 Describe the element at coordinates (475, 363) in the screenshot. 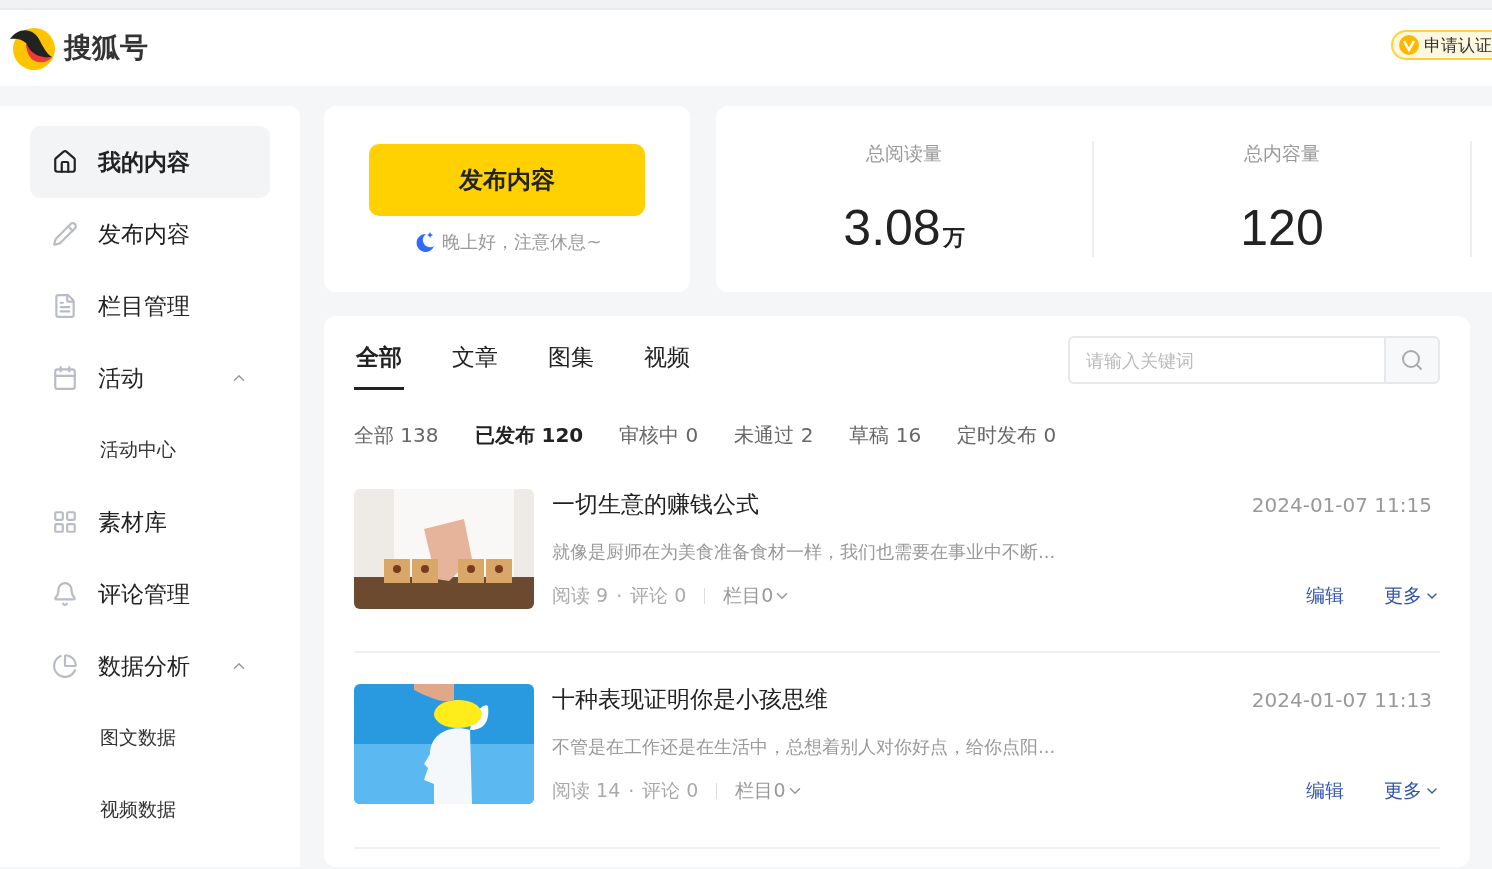

I see `content-tab: 文章` at that location.